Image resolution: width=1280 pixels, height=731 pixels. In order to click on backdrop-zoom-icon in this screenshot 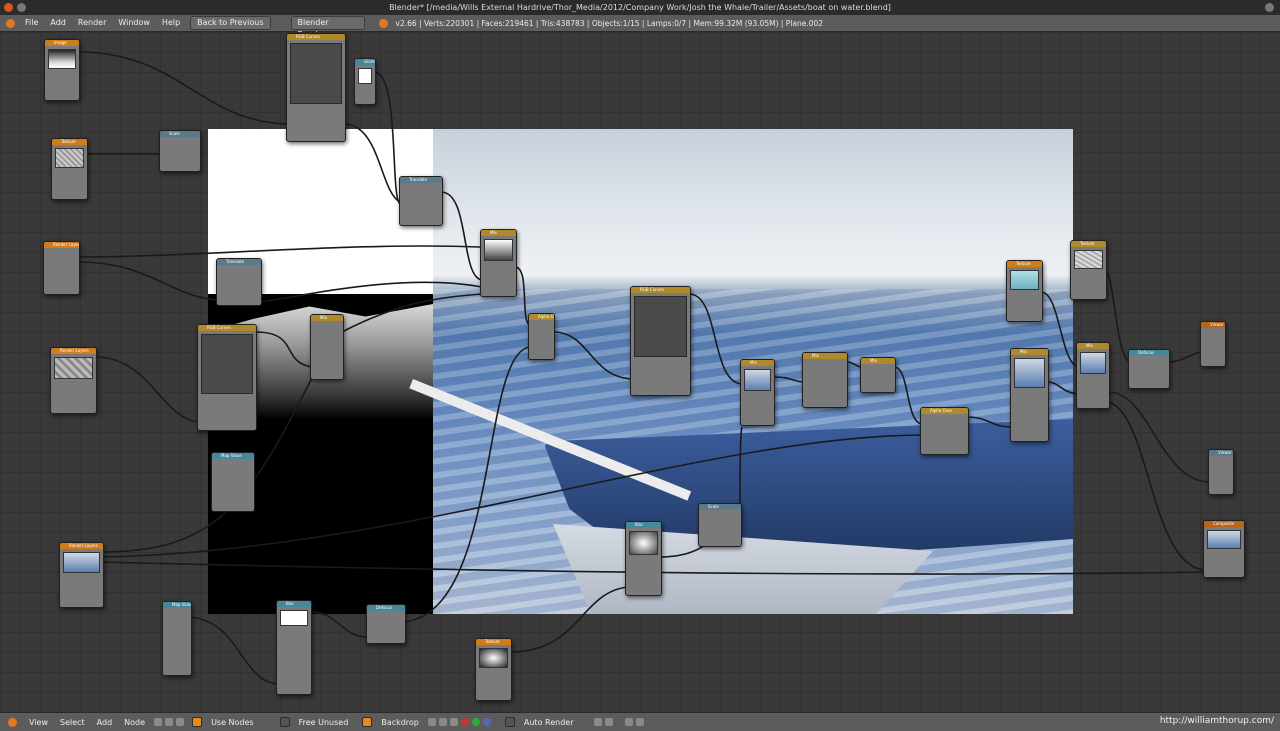, I will do `click(453, 722)`.